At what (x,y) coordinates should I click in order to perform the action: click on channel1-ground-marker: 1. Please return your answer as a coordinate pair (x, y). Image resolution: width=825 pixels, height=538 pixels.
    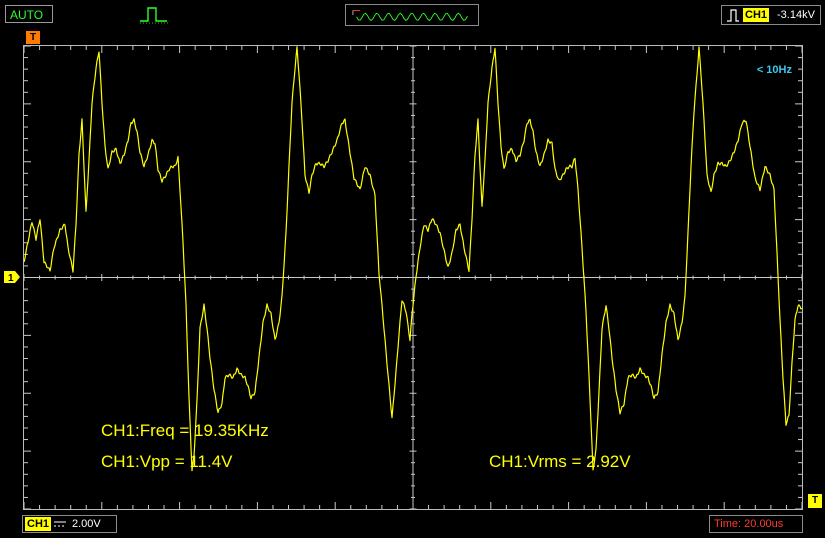
    Looking at the image, I should click on (12, 277).